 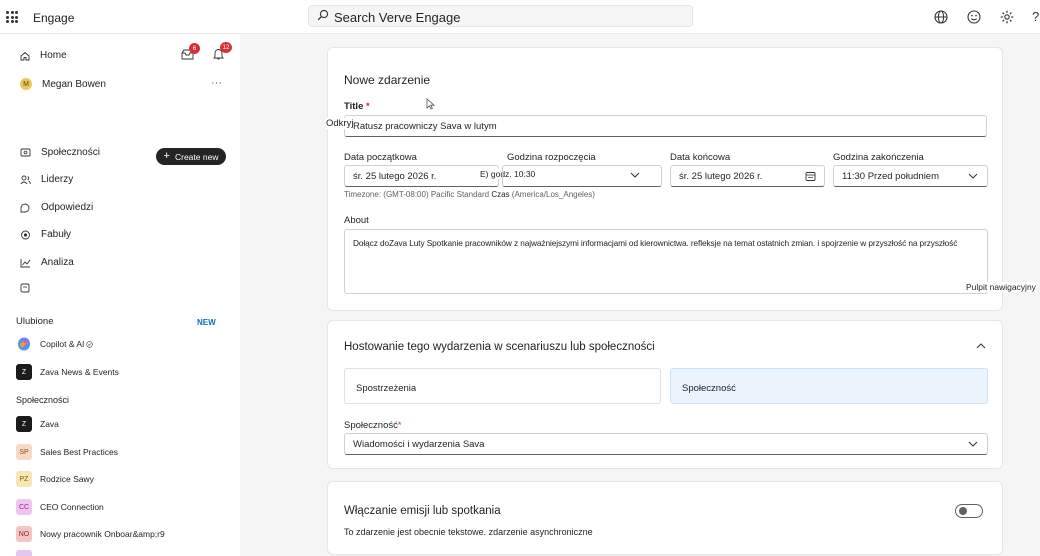 What do you see at coordinates (380, 157) in the screenshot?
I see `start-date-label: Data początkowa` at bounding box center [380, 157].